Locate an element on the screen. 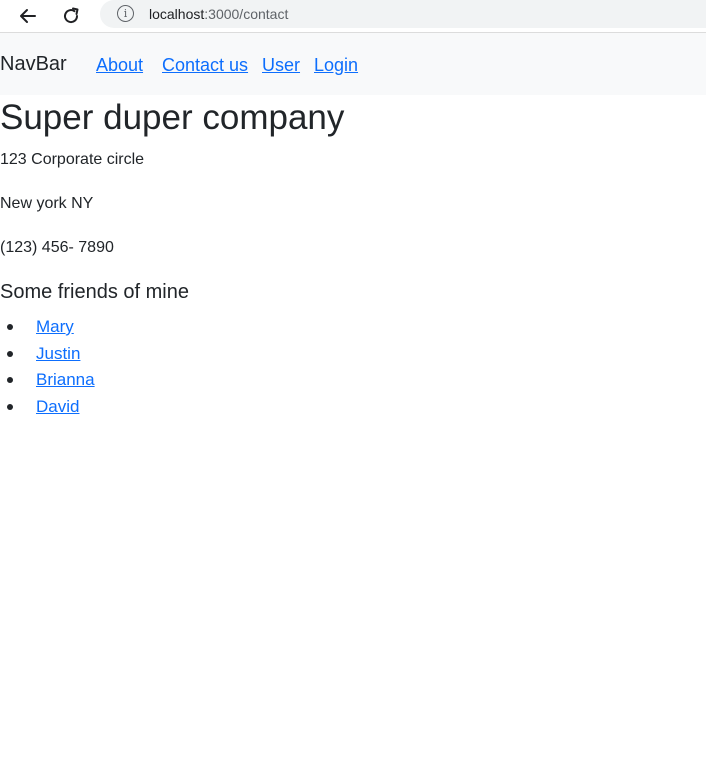 The width and height of the screenshot is (706, 774). friends-list: Mary Justin Brianna David is located at coordinates (47, 367).